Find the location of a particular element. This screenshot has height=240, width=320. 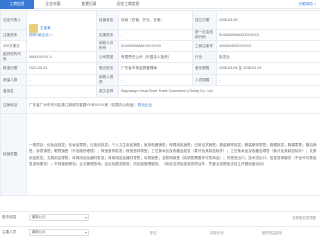

legal-rep-name: 王某某 is located at coordinates (45, 28).